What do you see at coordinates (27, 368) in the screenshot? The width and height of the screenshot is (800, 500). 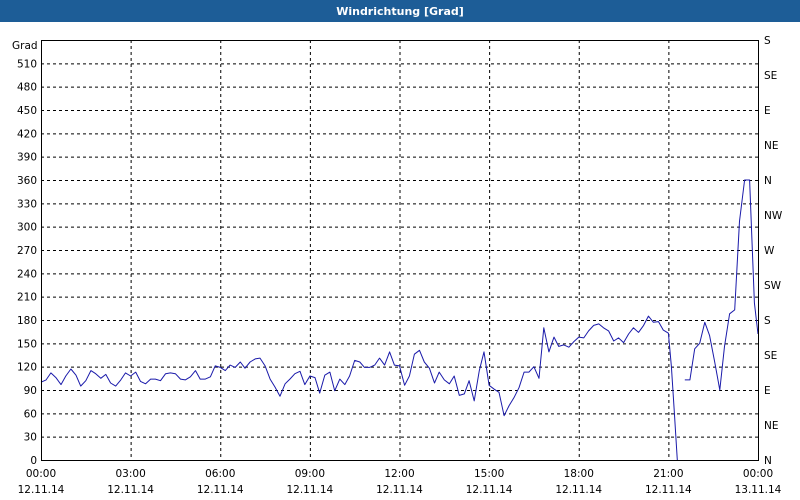 I see `y-tick-label: 120` at bounding box center [27, 368].